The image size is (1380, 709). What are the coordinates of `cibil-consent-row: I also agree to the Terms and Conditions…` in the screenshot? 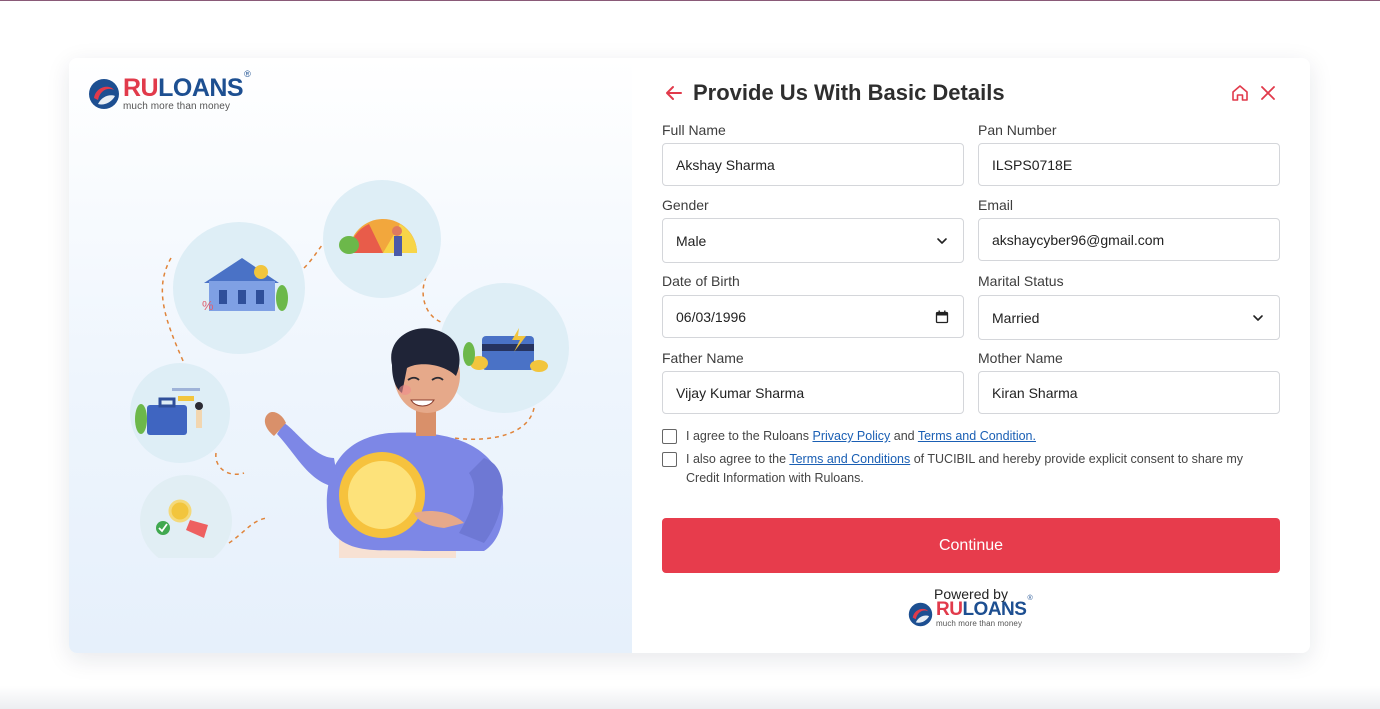 It's located at (969, 469).